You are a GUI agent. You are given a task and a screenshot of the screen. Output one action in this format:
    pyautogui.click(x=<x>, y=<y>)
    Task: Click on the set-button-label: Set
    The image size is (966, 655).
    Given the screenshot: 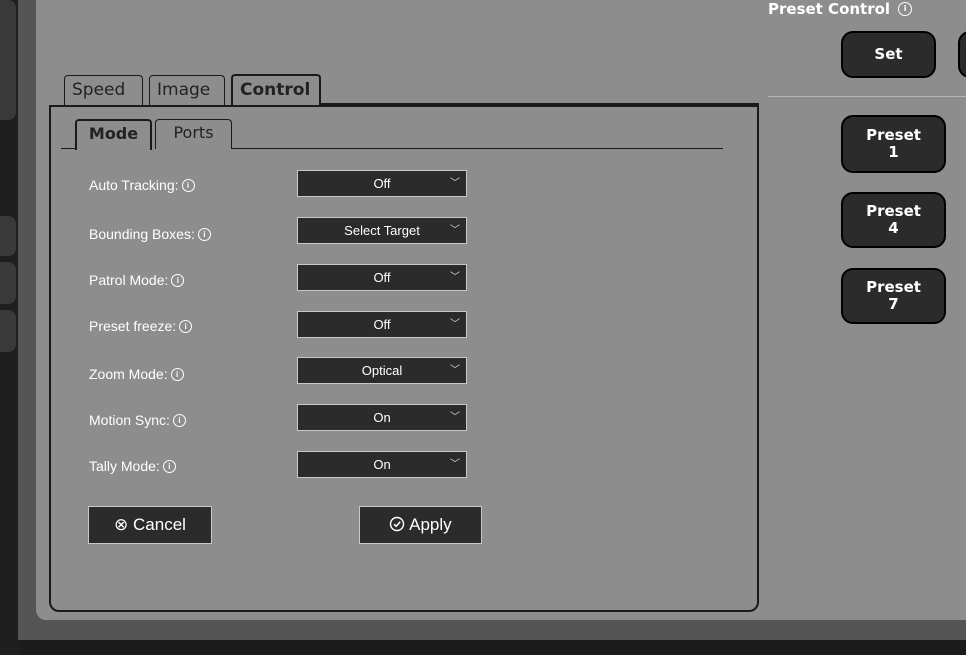 What is the action you would take?
    pyautogui.click(x=888, y=54)
    